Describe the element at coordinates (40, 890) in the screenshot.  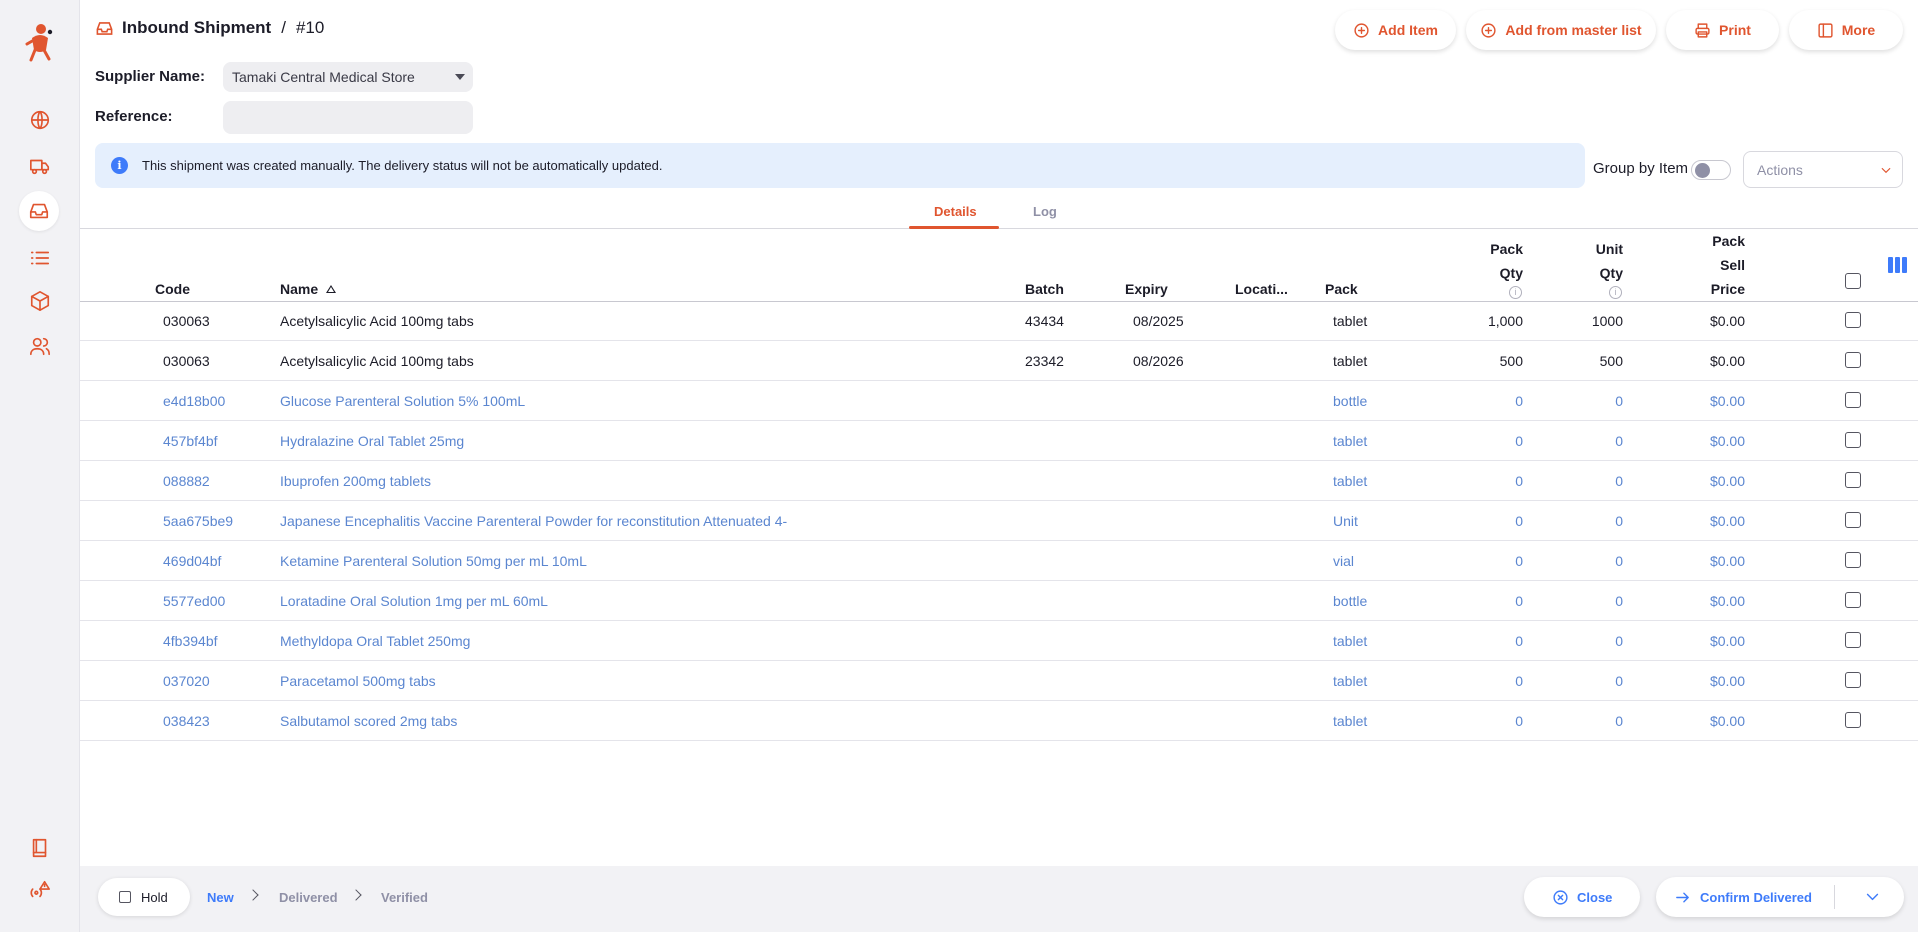
I see `sync-alert-icon` at that location.